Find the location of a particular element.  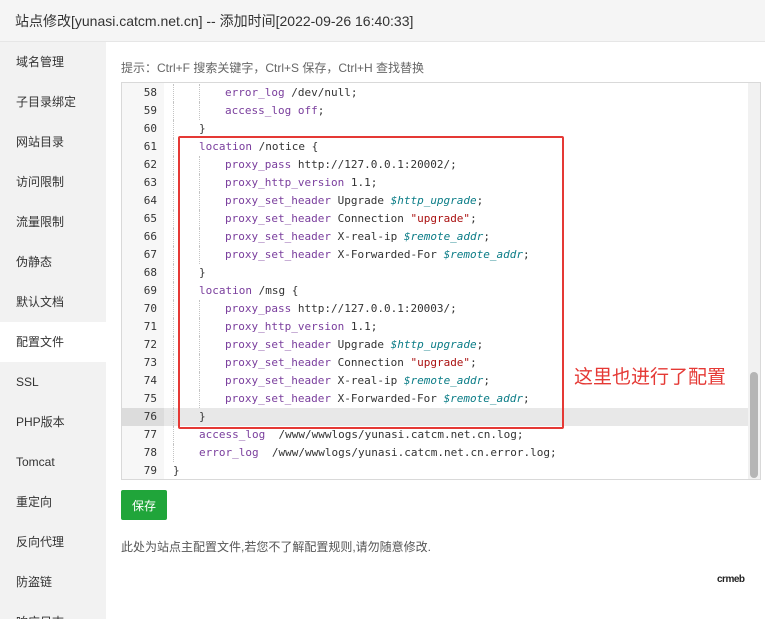

sidebar-item-2: 网站目录 is located at coordinates (53, 142).